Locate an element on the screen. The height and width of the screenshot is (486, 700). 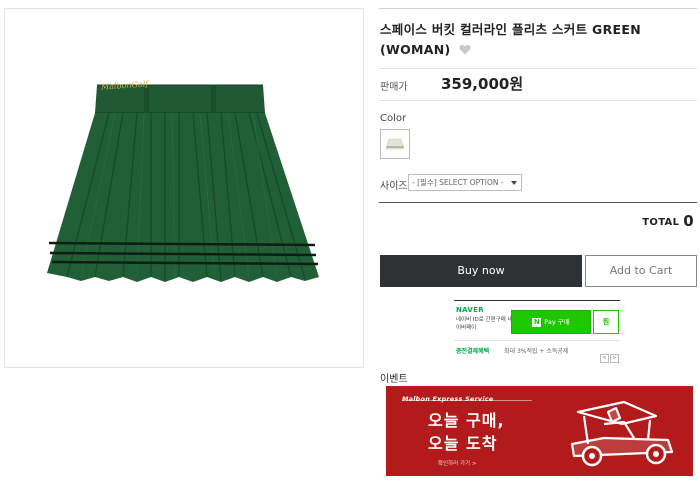
size-select-value: - [필수] SELECT OPTION - is located at coordinates (458, 182).